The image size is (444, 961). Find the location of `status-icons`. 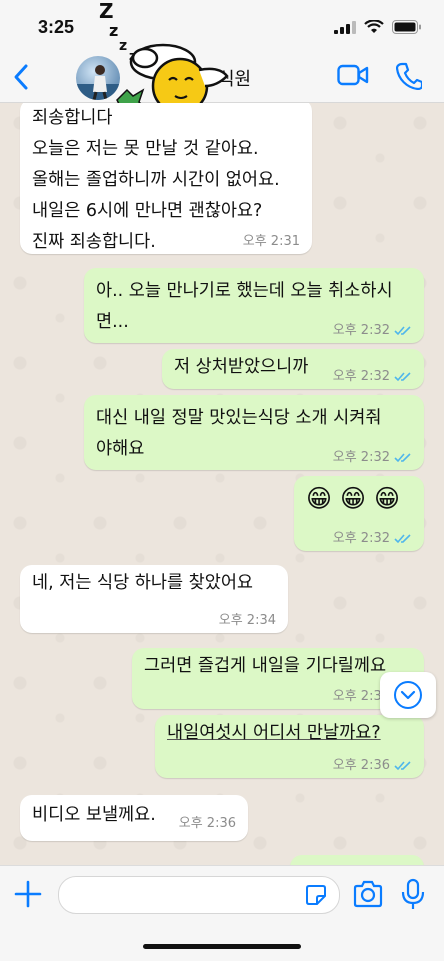

status-icons is located at coordinates (378, 27).